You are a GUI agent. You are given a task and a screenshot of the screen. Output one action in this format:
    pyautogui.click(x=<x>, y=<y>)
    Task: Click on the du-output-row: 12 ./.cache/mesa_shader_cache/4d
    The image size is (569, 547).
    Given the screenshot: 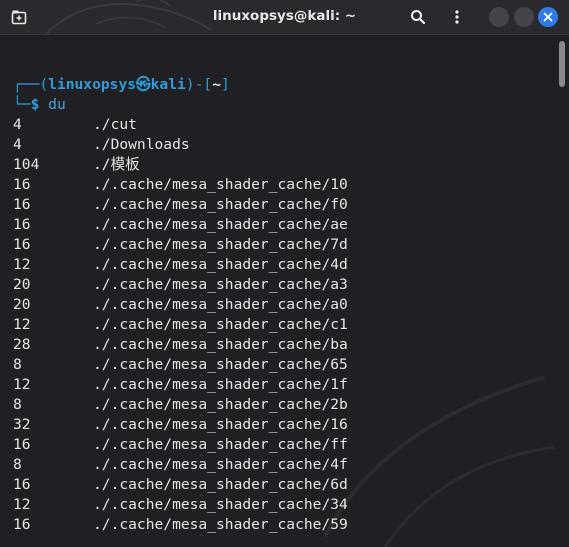 What is the action you would take?
    pyautogui.click(x=180, y=265)
    